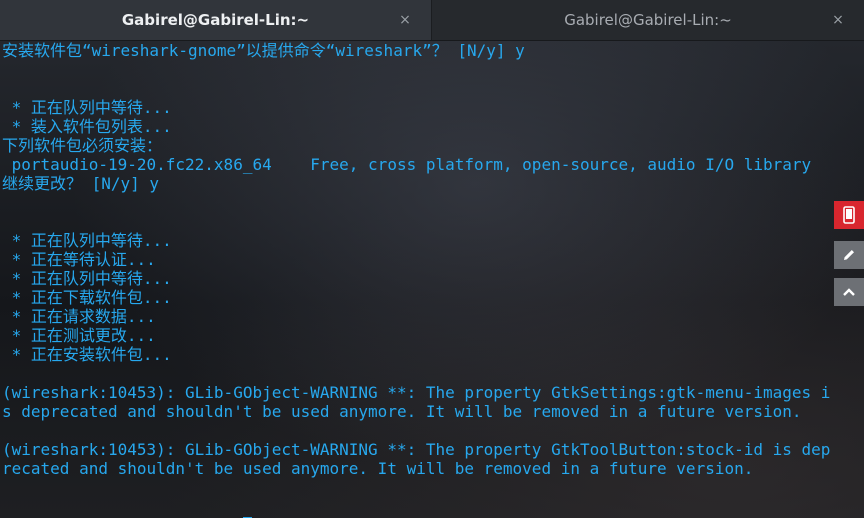 The height and width of the screenshot is (518, 864). Describe the element at coordinates (82, 145) in the screenshot. I see `terminal-line: 下列软件包必须安装：` at that location.